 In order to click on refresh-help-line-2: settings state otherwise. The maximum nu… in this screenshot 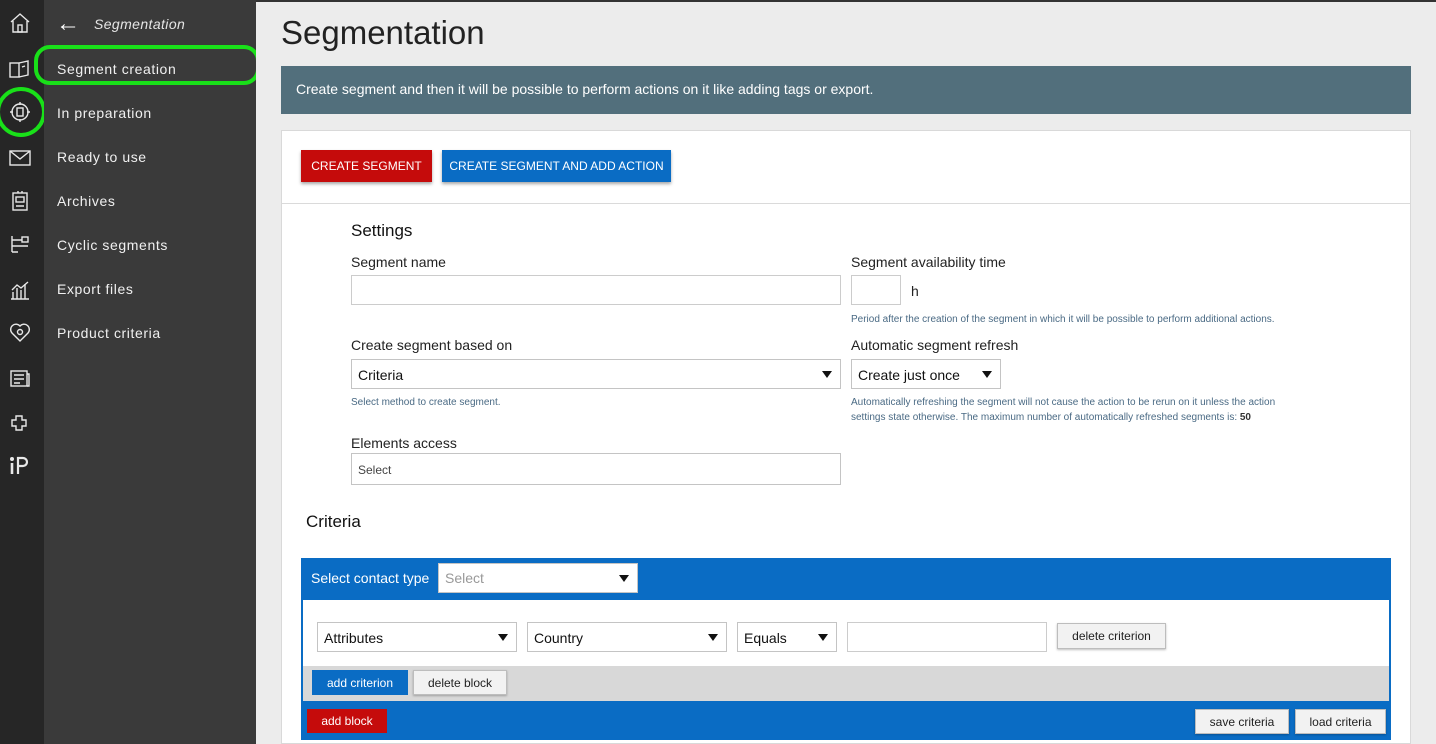, I will do `click(1044, 417)`.